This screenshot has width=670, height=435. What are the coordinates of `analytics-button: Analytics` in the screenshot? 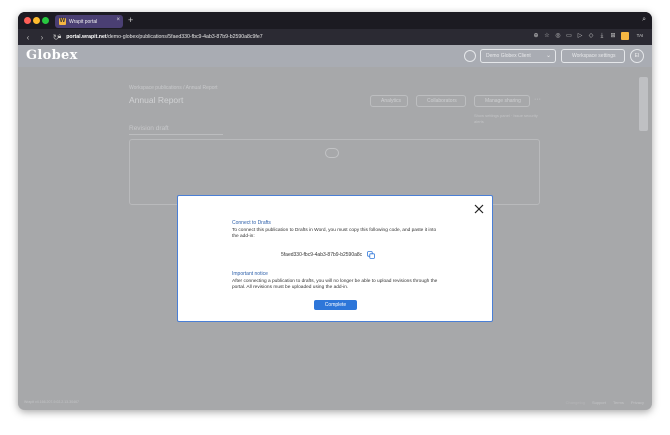 It's located at (389, 101).